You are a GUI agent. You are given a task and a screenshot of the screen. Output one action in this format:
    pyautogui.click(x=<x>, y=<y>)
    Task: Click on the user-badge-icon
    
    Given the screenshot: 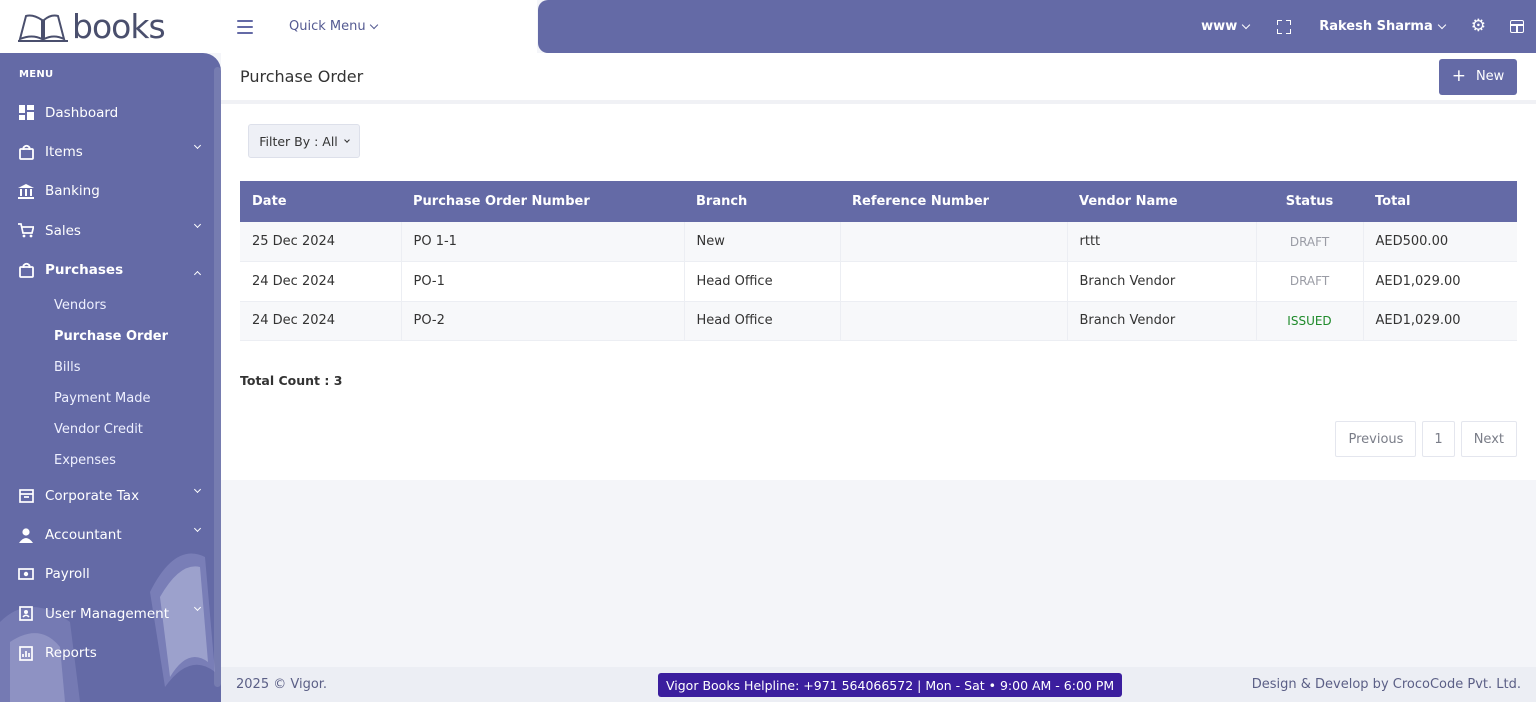 What is the action you would take?
    pyautogui.click(x=26, y=614)
    